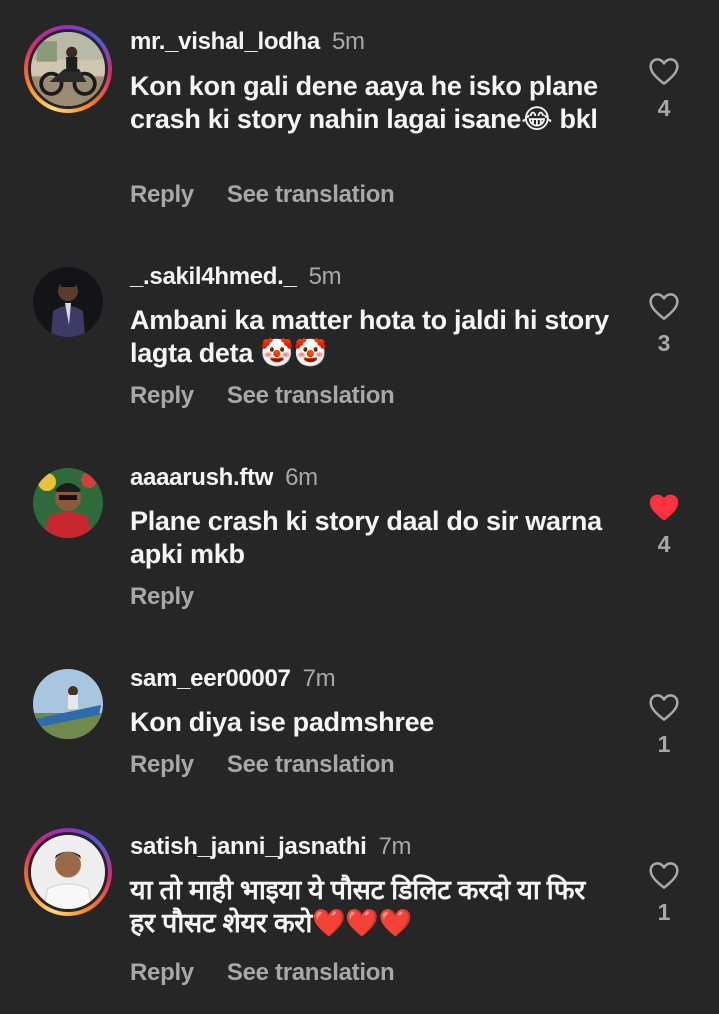 The image size is (719, 1014). Describe the element at coordinates (664, 343) in the screenshot. I see `like-count: 3` at that location.